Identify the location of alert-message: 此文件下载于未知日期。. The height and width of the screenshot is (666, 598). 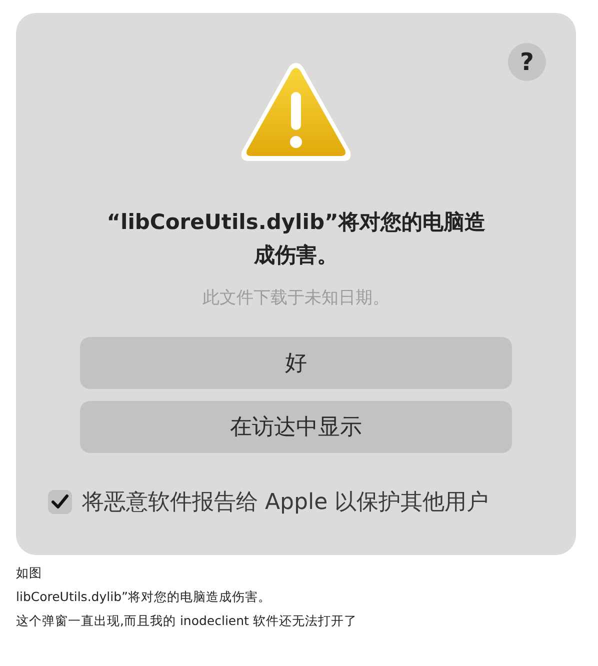
(296, 298).